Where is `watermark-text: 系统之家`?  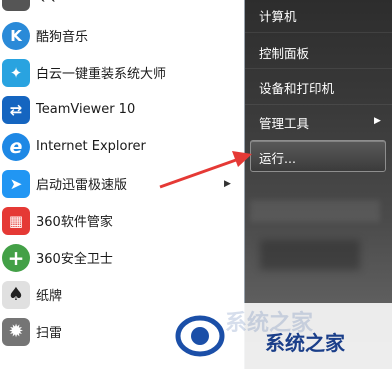
watermark-text: 系统之家 is located at coordinates (305, 343).